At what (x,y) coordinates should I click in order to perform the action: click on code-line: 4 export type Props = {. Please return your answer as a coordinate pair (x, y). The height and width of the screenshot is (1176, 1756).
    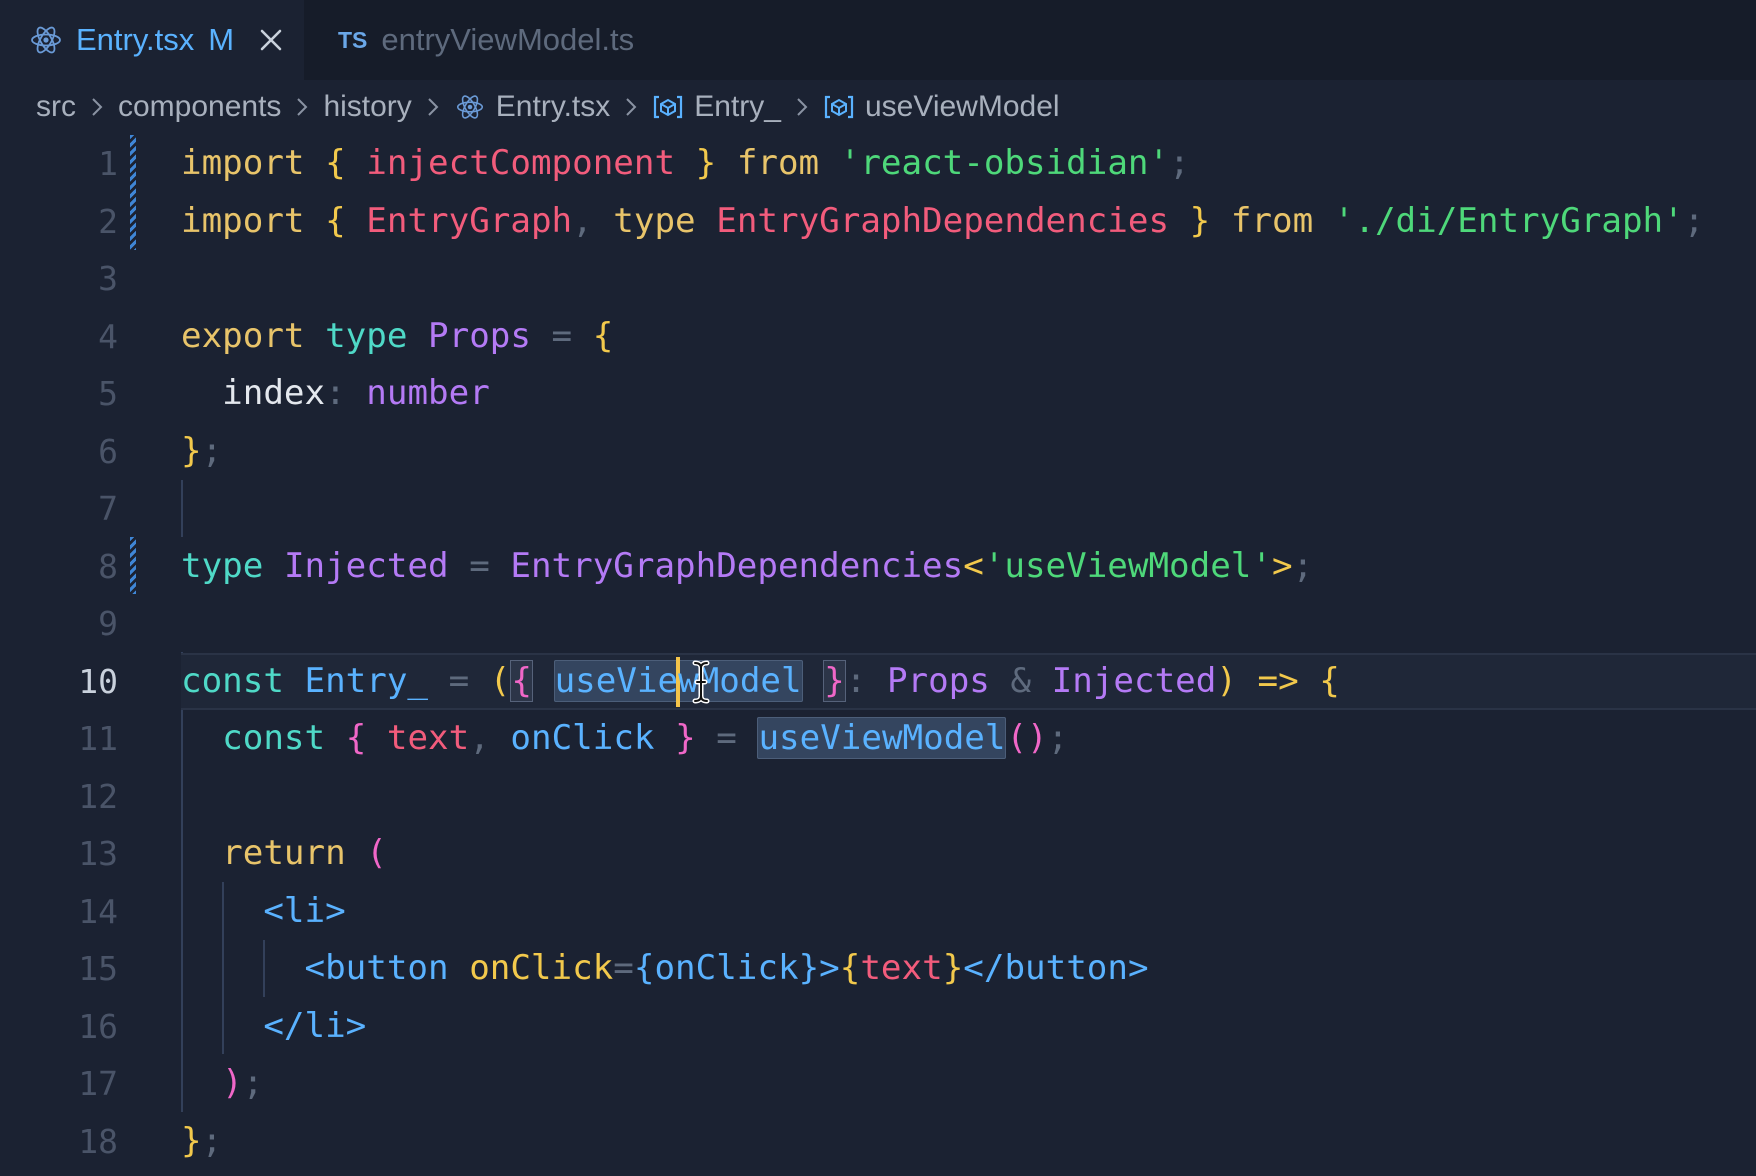
    Looking at the image, I should click on (878, 337).